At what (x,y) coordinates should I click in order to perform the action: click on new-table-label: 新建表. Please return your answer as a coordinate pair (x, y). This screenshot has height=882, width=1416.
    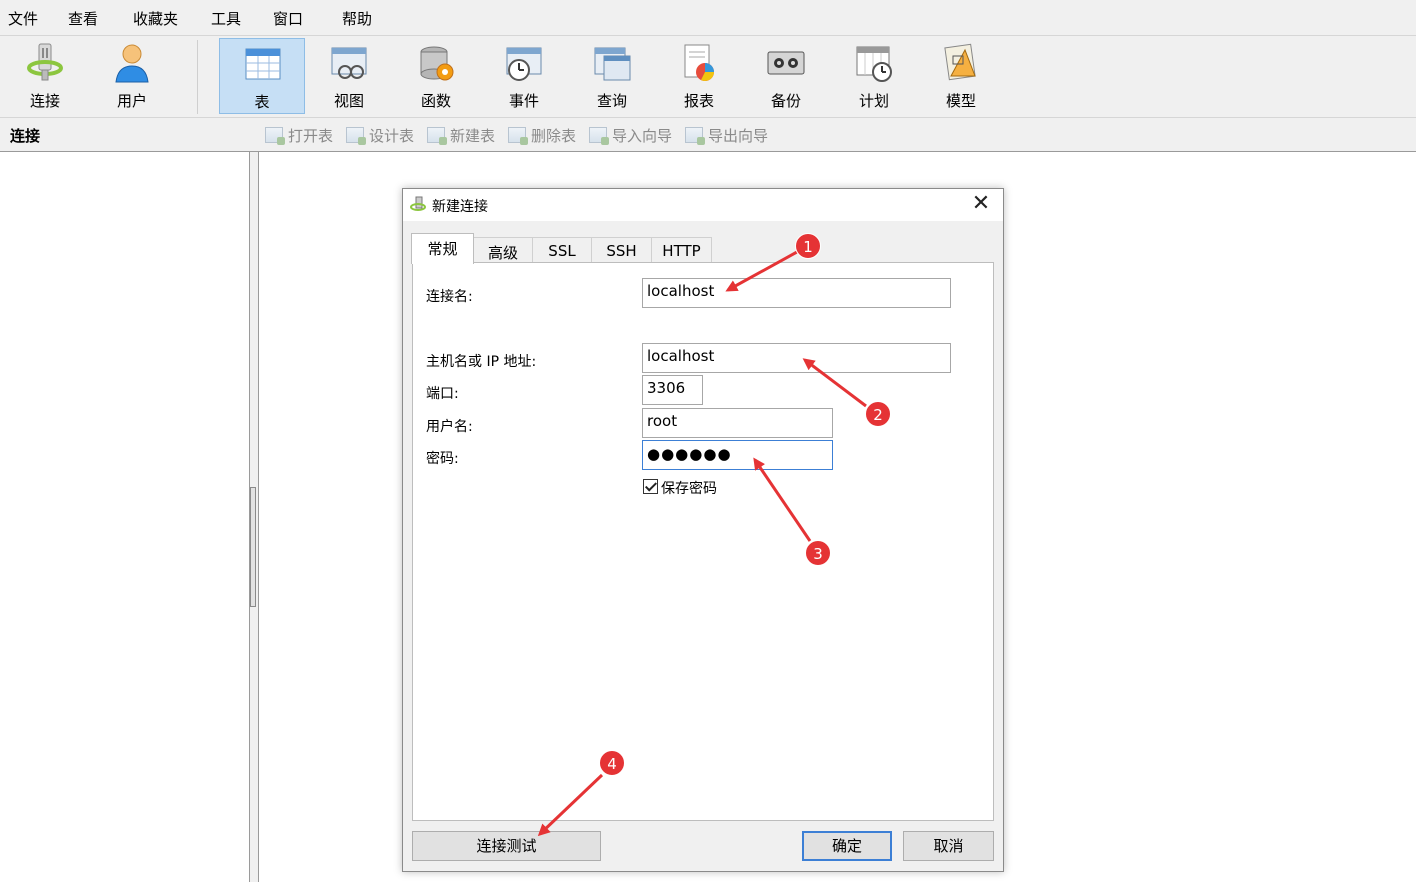
    Looking at the image, I should click on (473, 136).